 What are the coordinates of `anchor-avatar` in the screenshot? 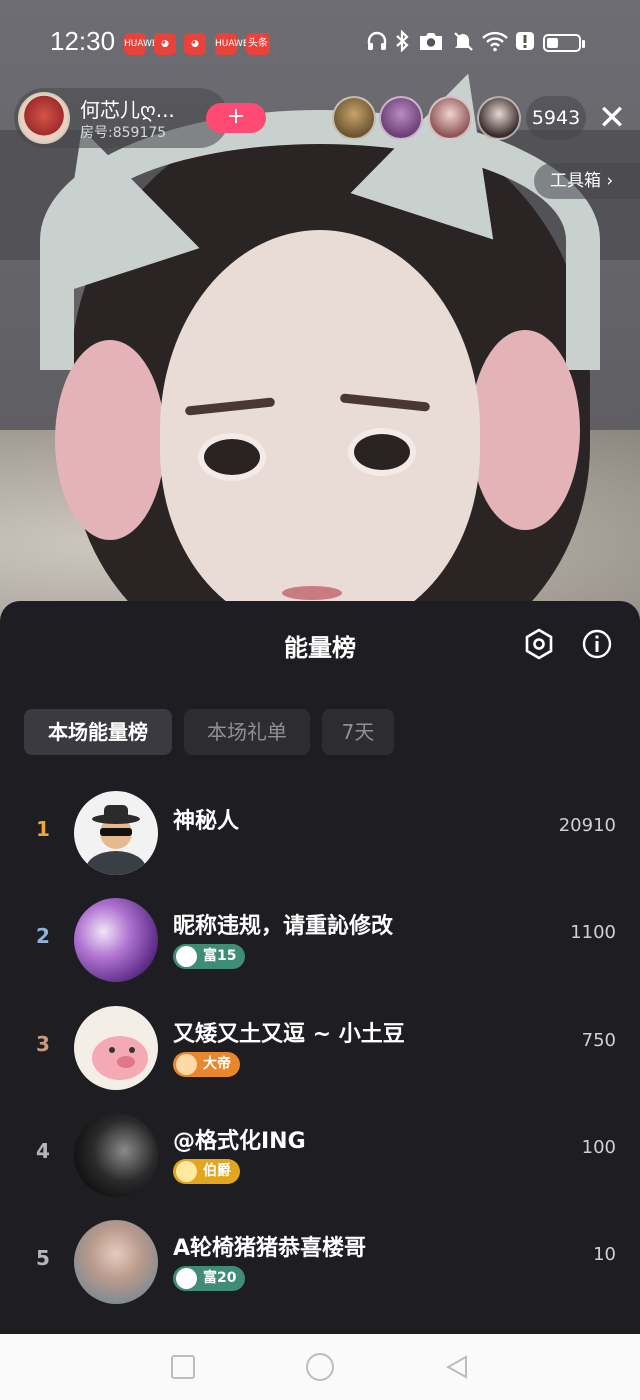 It's located at (44, 118).